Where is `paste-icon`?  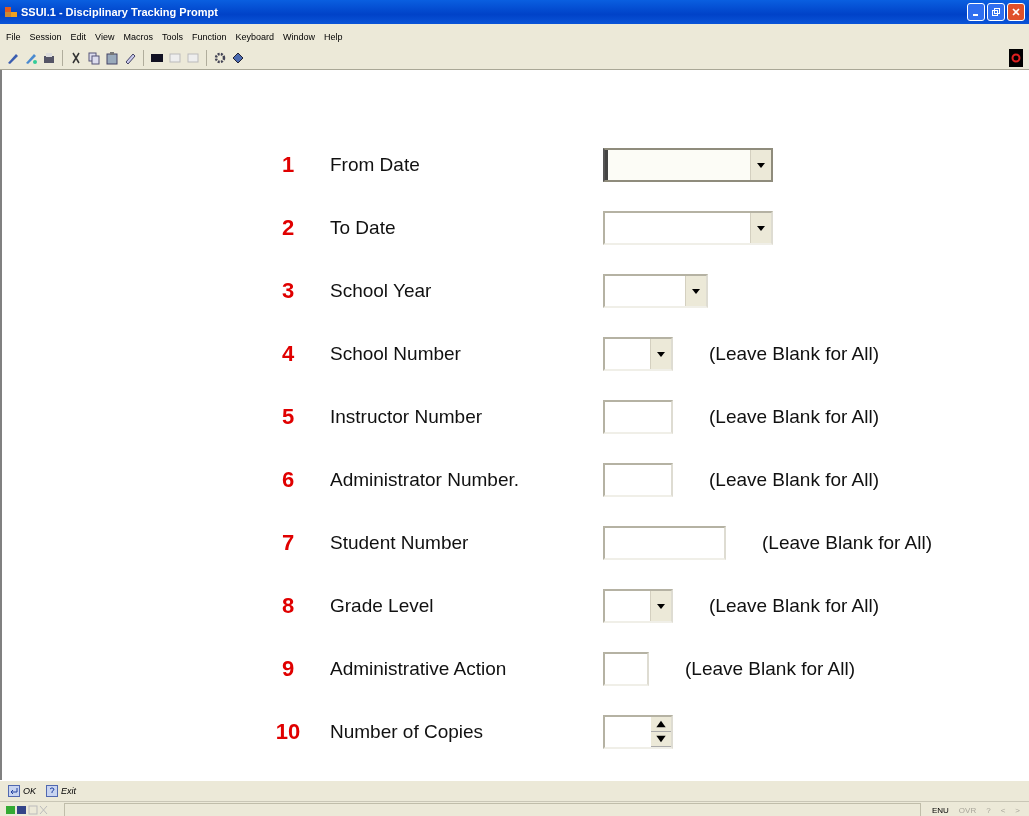
paste-icon is located at coordinates (112, 58).